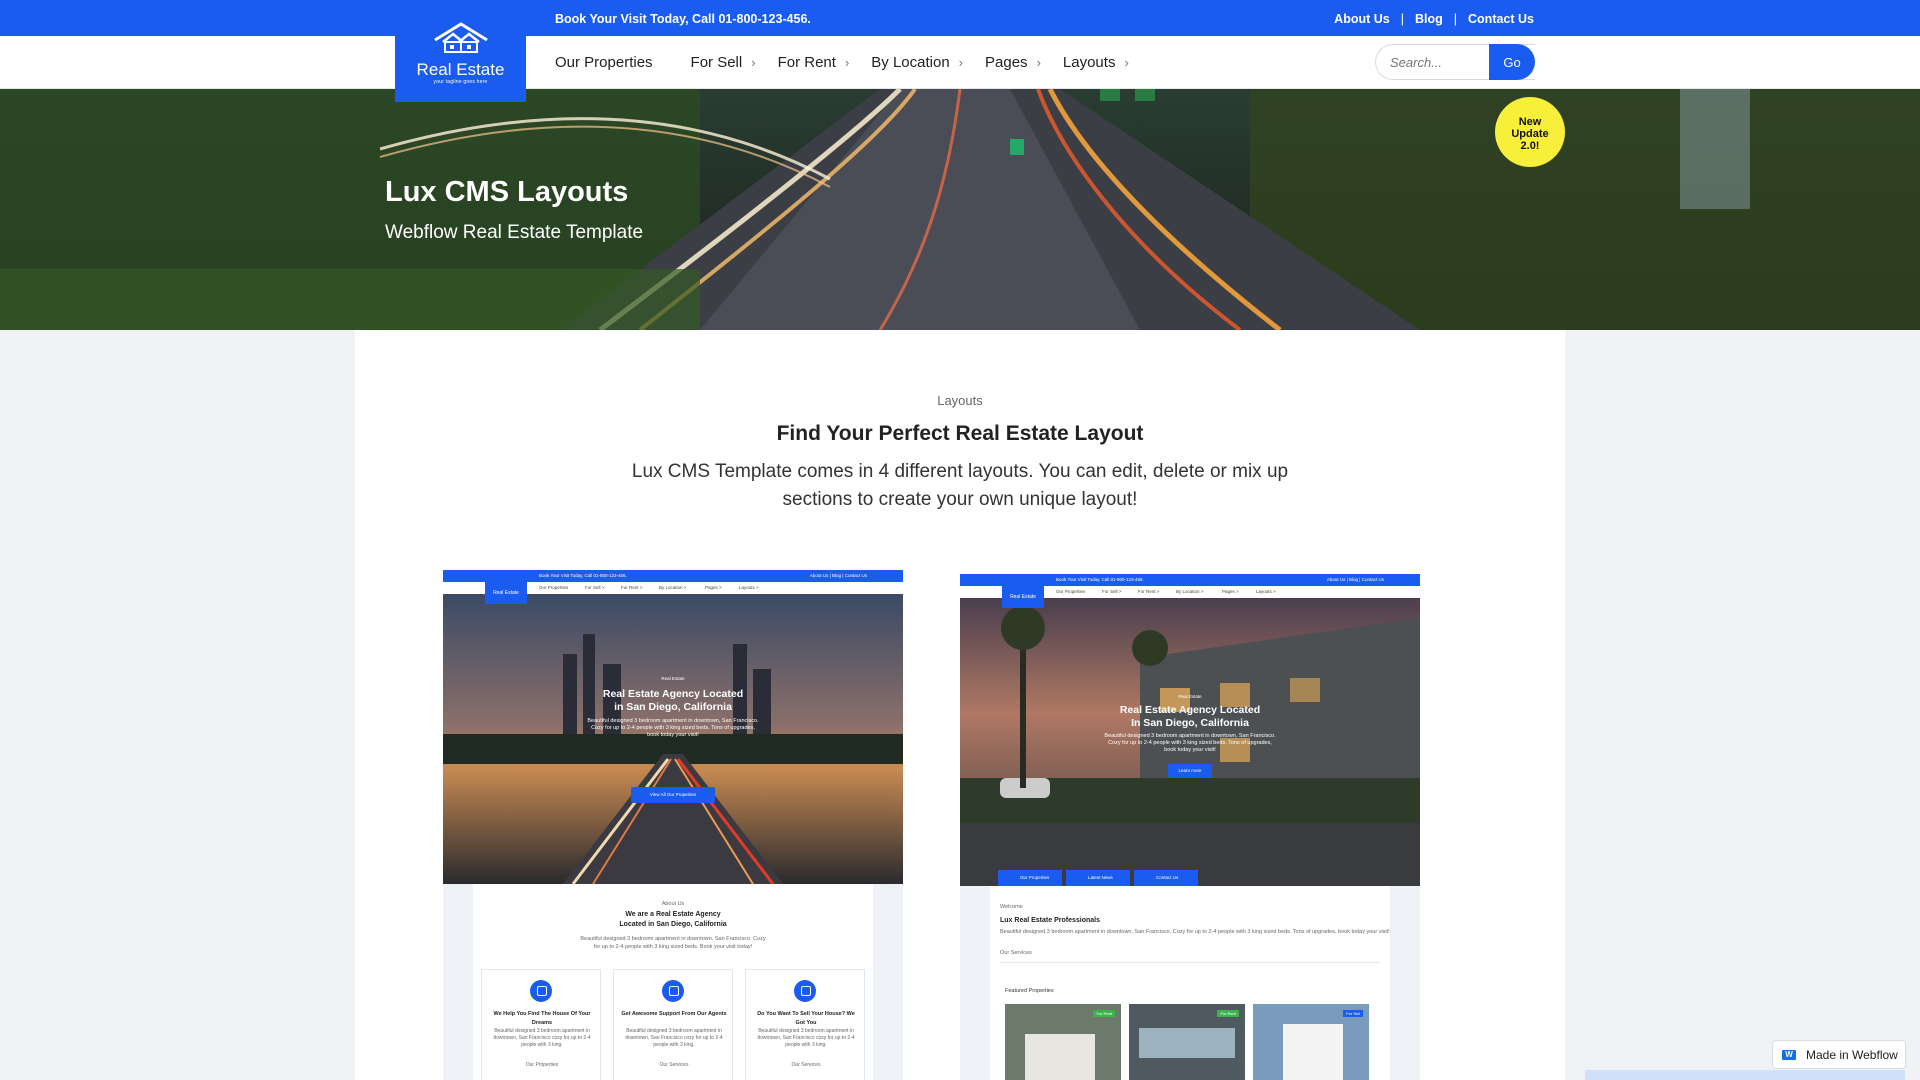 Image resolution: width=1920 pixels, height=1080 pixels. What do you see at coordinates (541, 991) in the screenshot?
I see `home-icon` at bounding box center [541, 991].